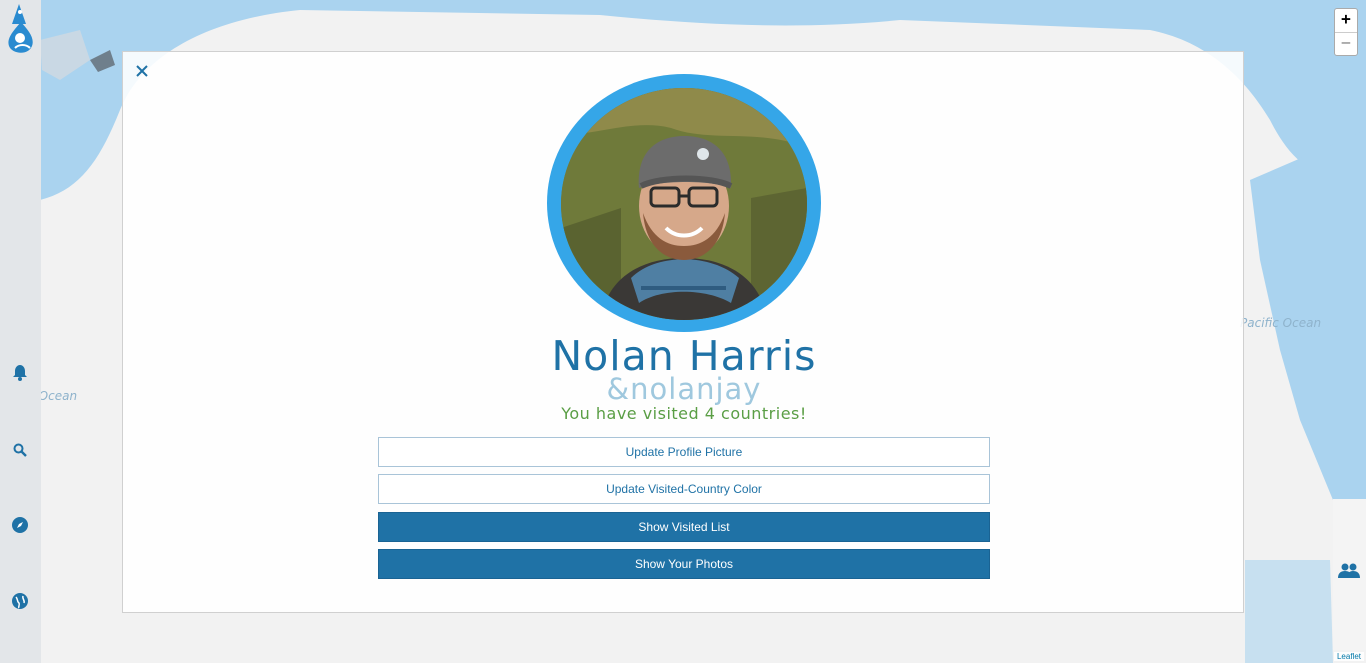 This screenshot has width=1366, height=663. What do you see at coordinates (684, 564) in the screenshot?
I see `show-photos-button: Show Your Photos` at bounding box center [684, 564].